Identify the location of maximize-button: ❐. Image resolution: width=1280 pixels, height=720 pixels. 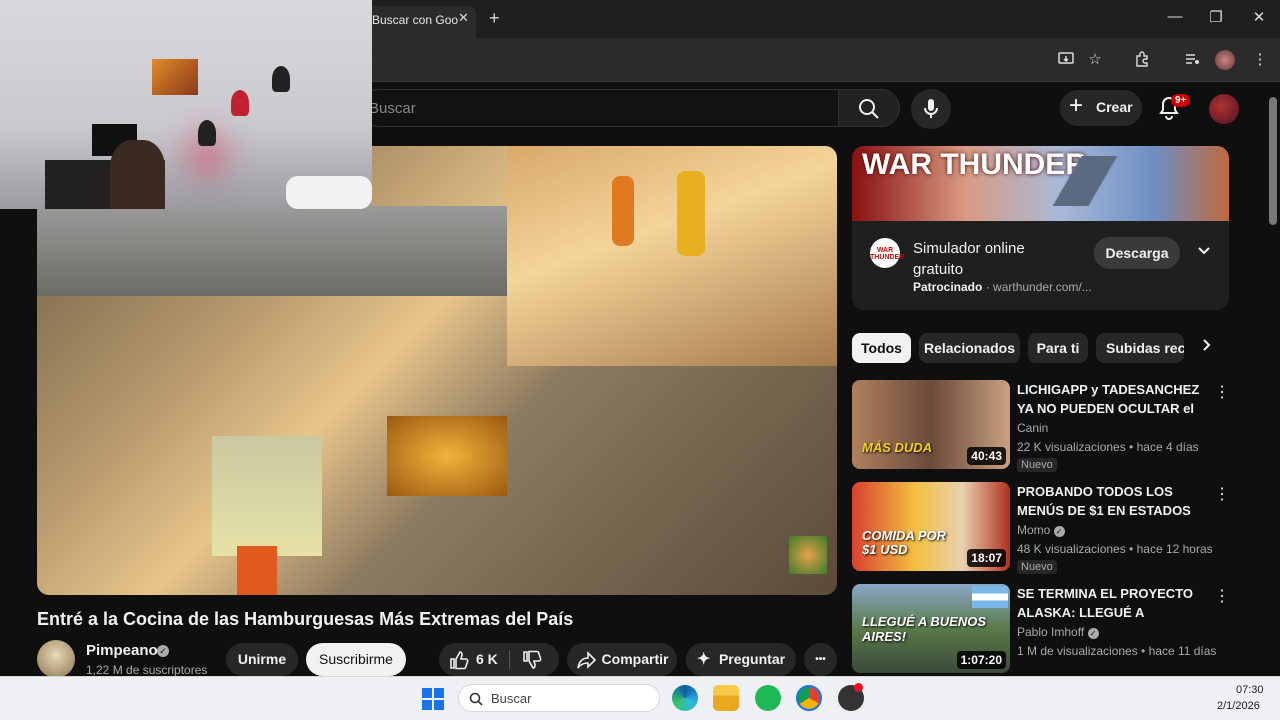
(1216, 17).